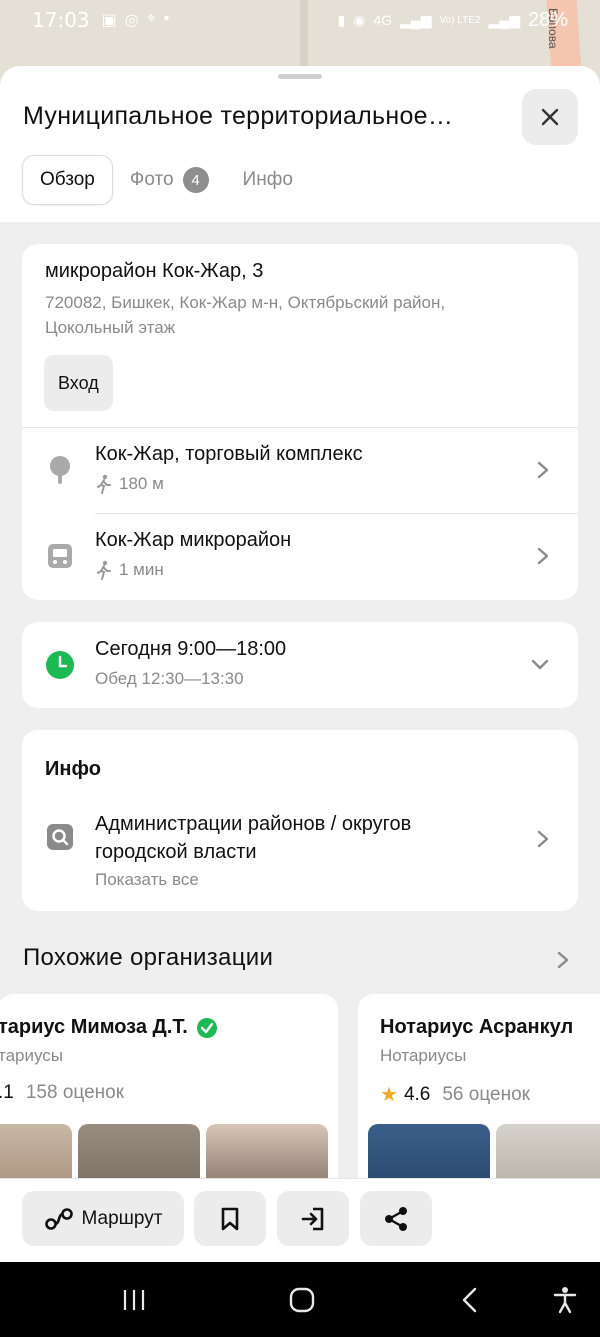 This screenshot has width=600, height=1337. Describe the element at coordinates (131, 20) in the screenshot. I see `whatsapp-icon: ◎` at that location.